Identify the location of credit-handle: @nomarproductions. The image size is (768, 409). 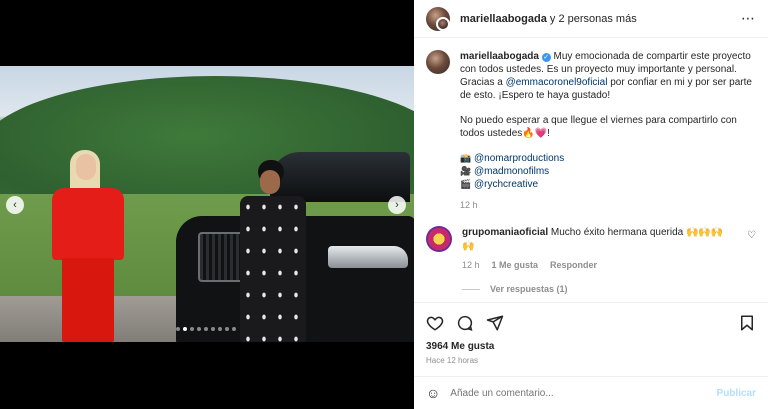
(519, 158).